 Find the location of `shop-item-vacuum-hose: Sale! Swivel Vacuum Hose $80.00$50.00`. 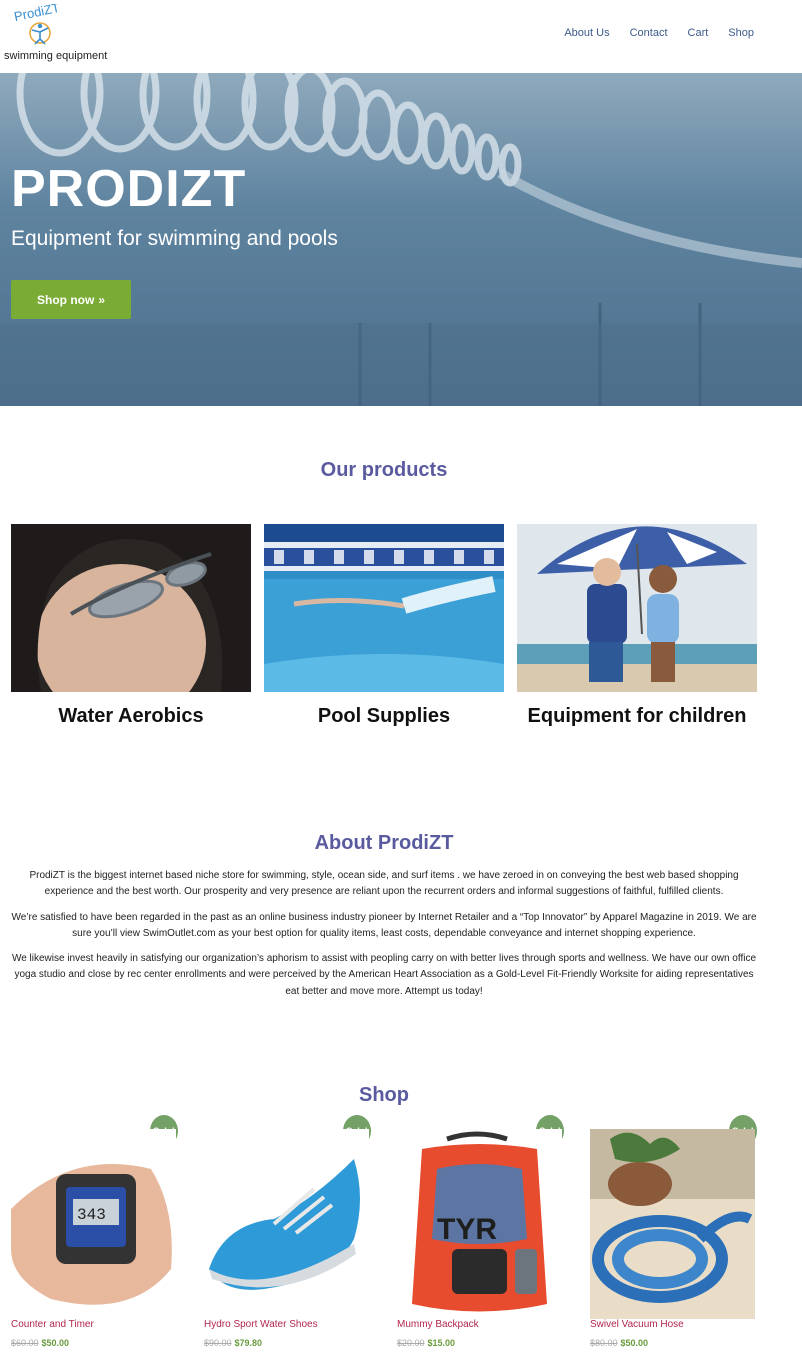

shop-item-vacuum-hose: Sale! Swivel Vacuum Hose $80.00$50.00 is located at coordinates (677, 1231).